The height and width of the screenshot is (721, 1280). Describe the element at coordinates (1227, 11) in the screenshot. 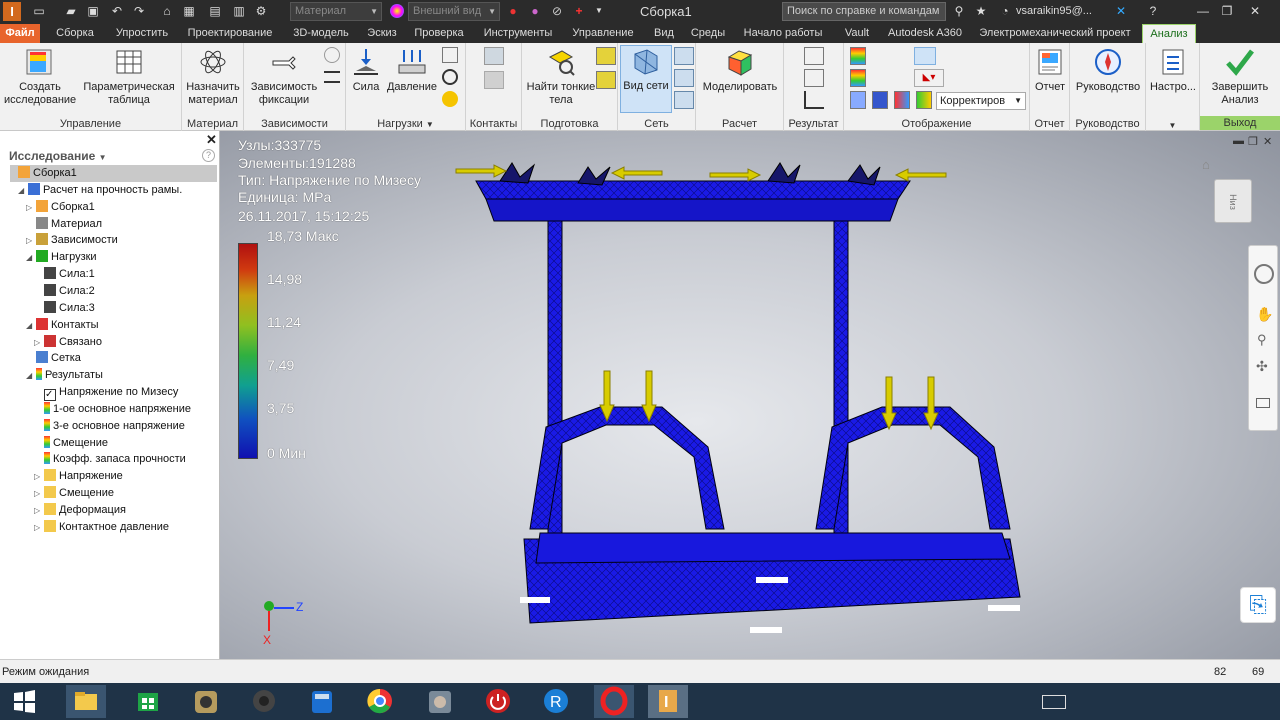

I see `restore-icon: ❐` at that location.